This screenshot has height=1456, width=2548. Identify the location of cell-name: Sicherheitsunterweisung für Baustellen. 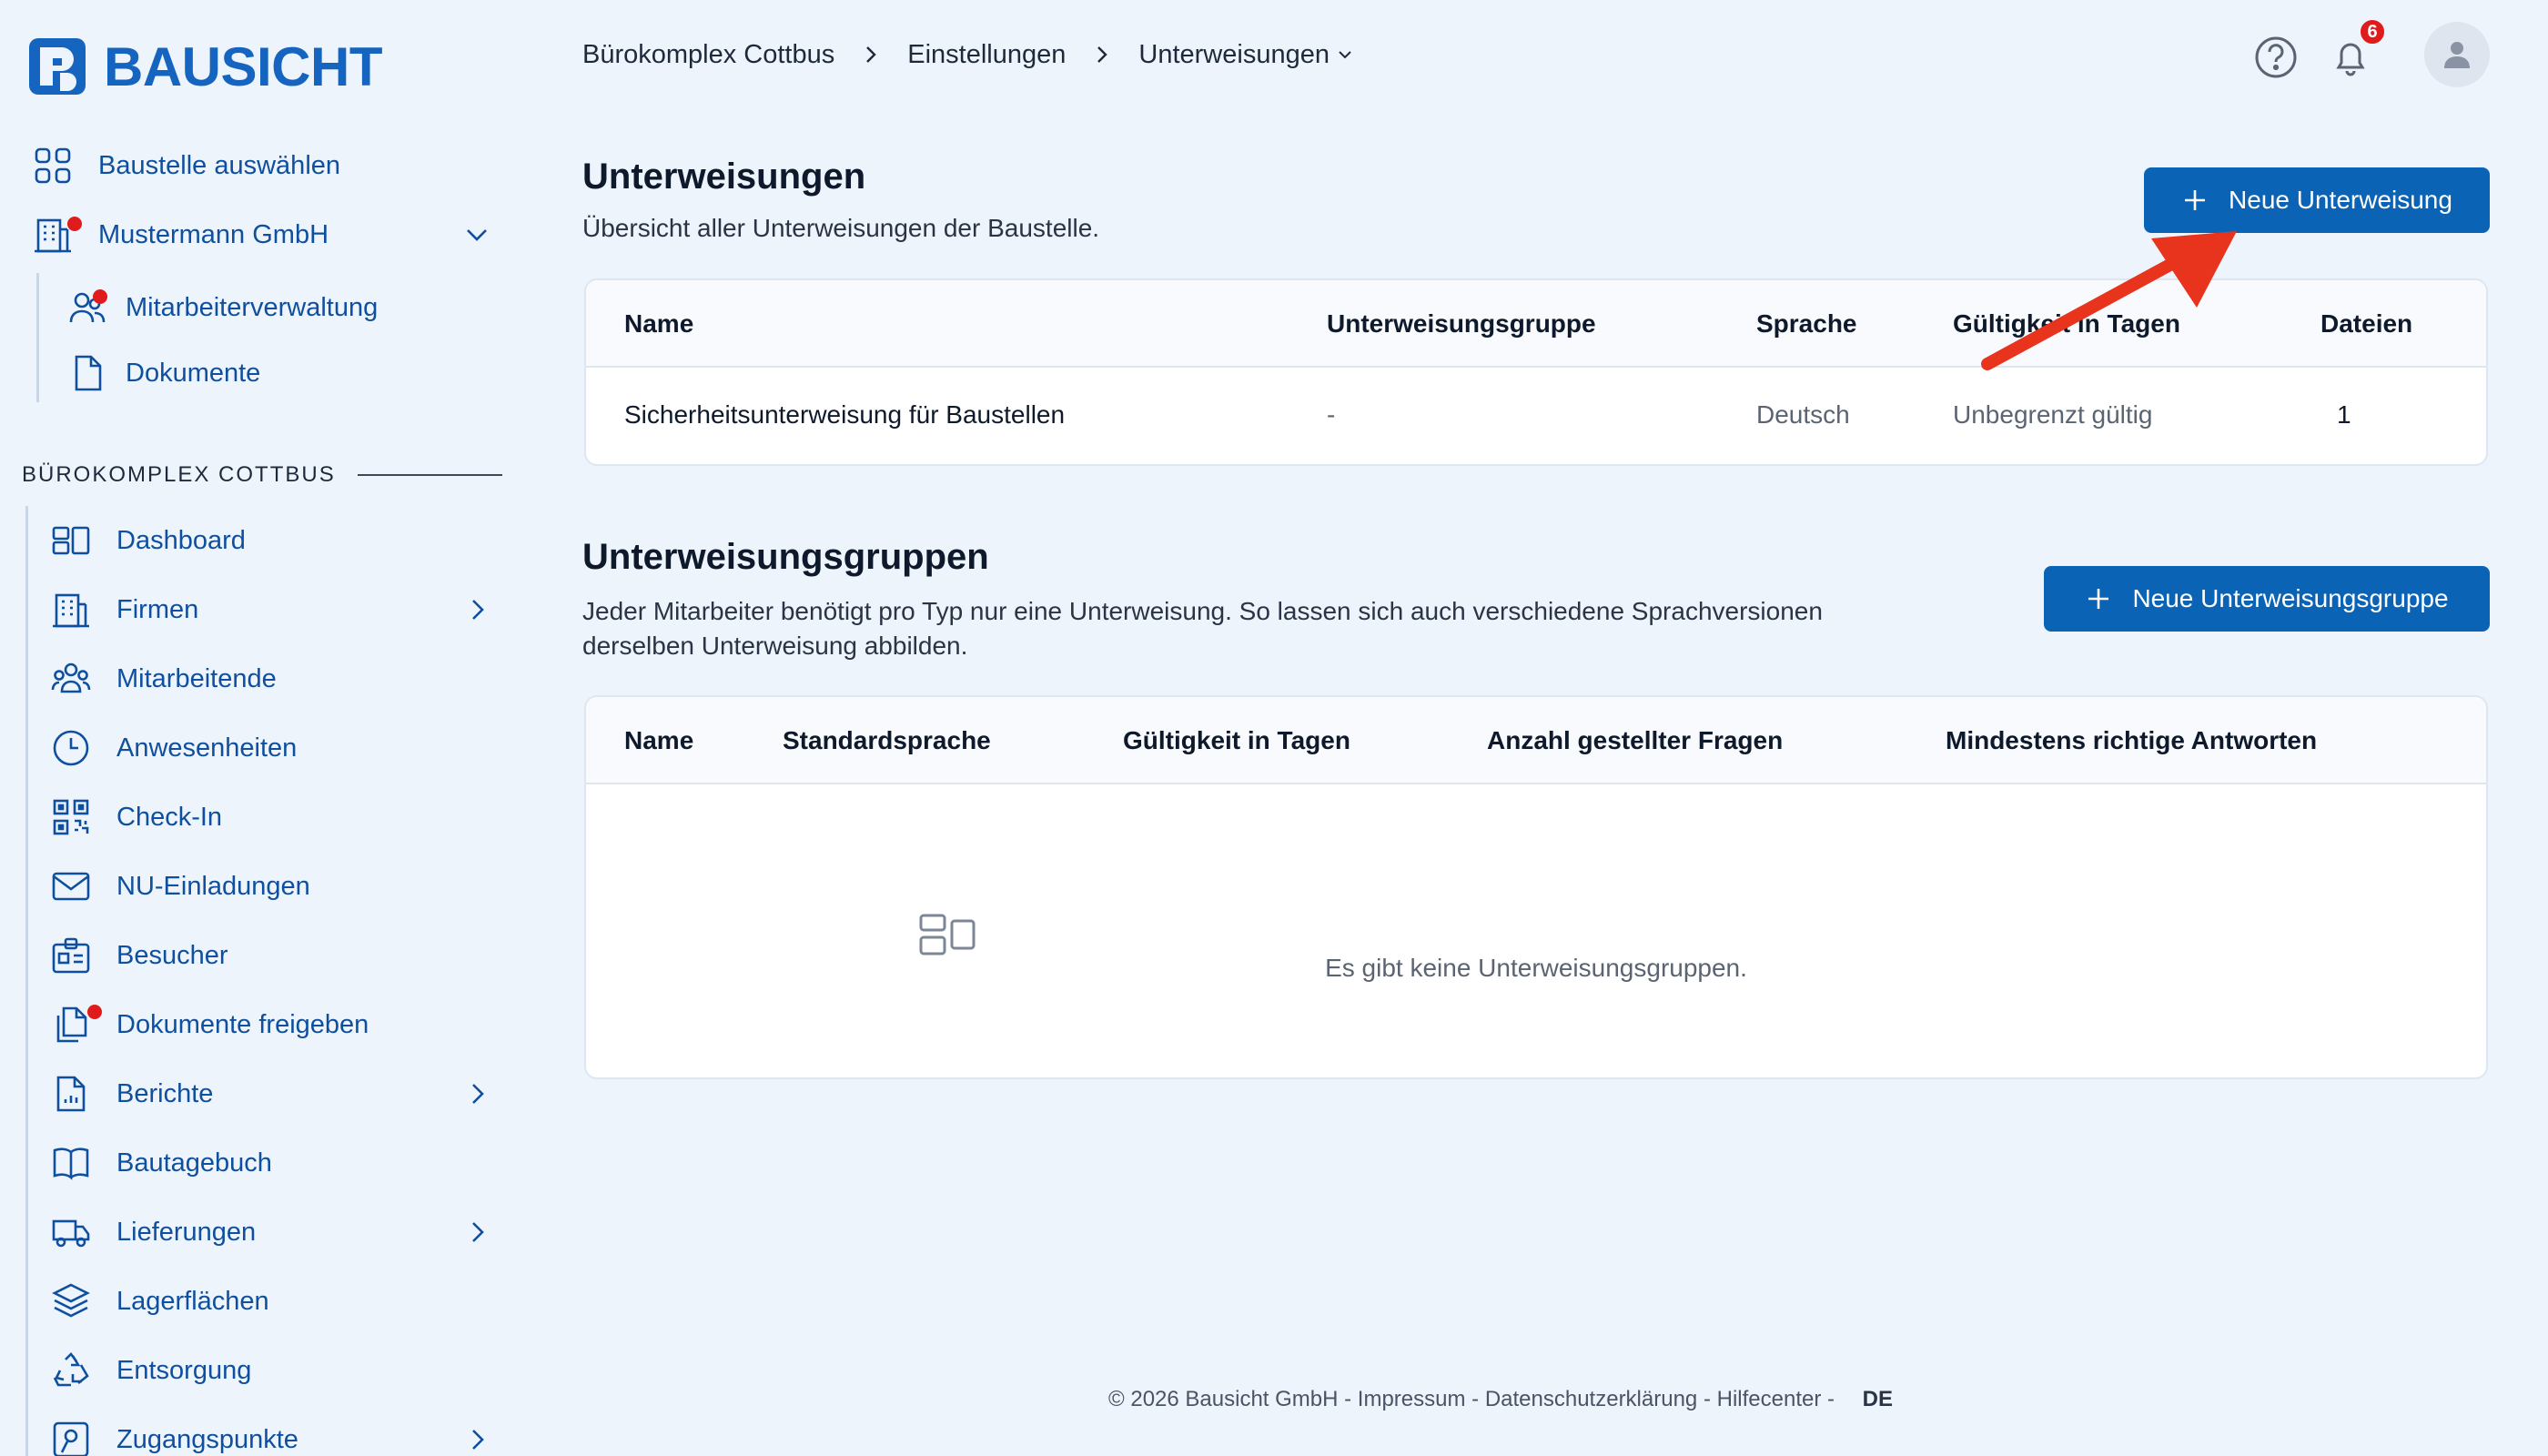
(845, 415).